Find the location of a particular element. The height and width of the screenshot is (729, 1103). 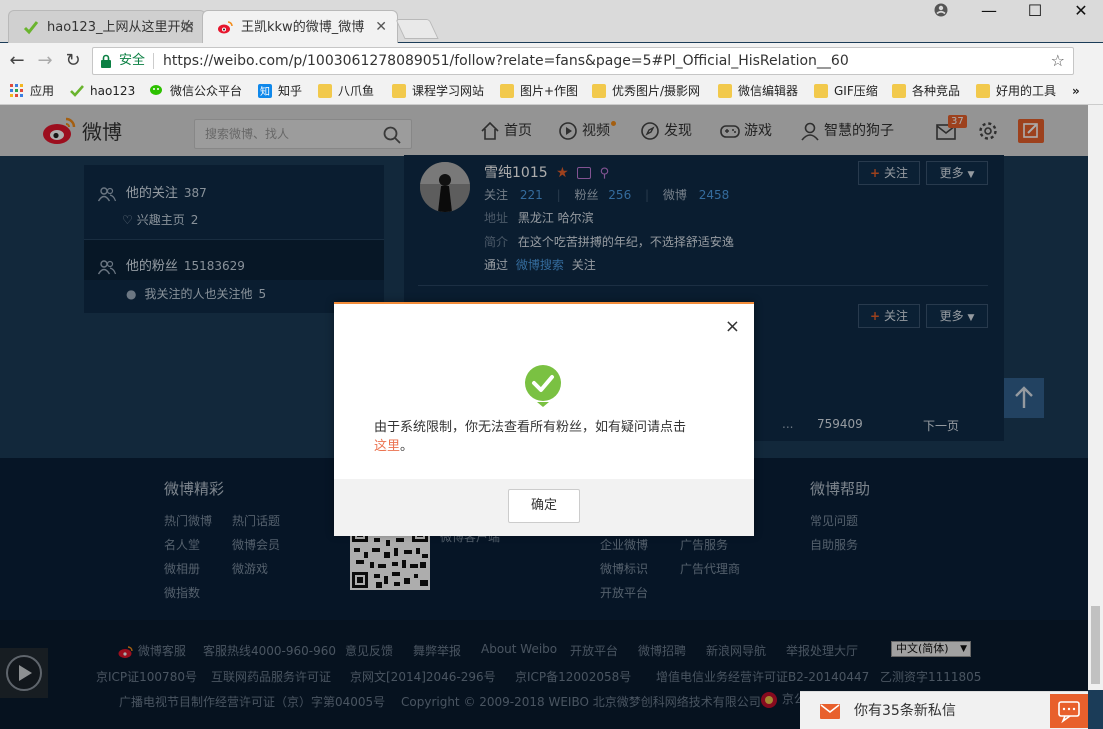

hao123-favicon-icon is located at coordinates (31, 28).